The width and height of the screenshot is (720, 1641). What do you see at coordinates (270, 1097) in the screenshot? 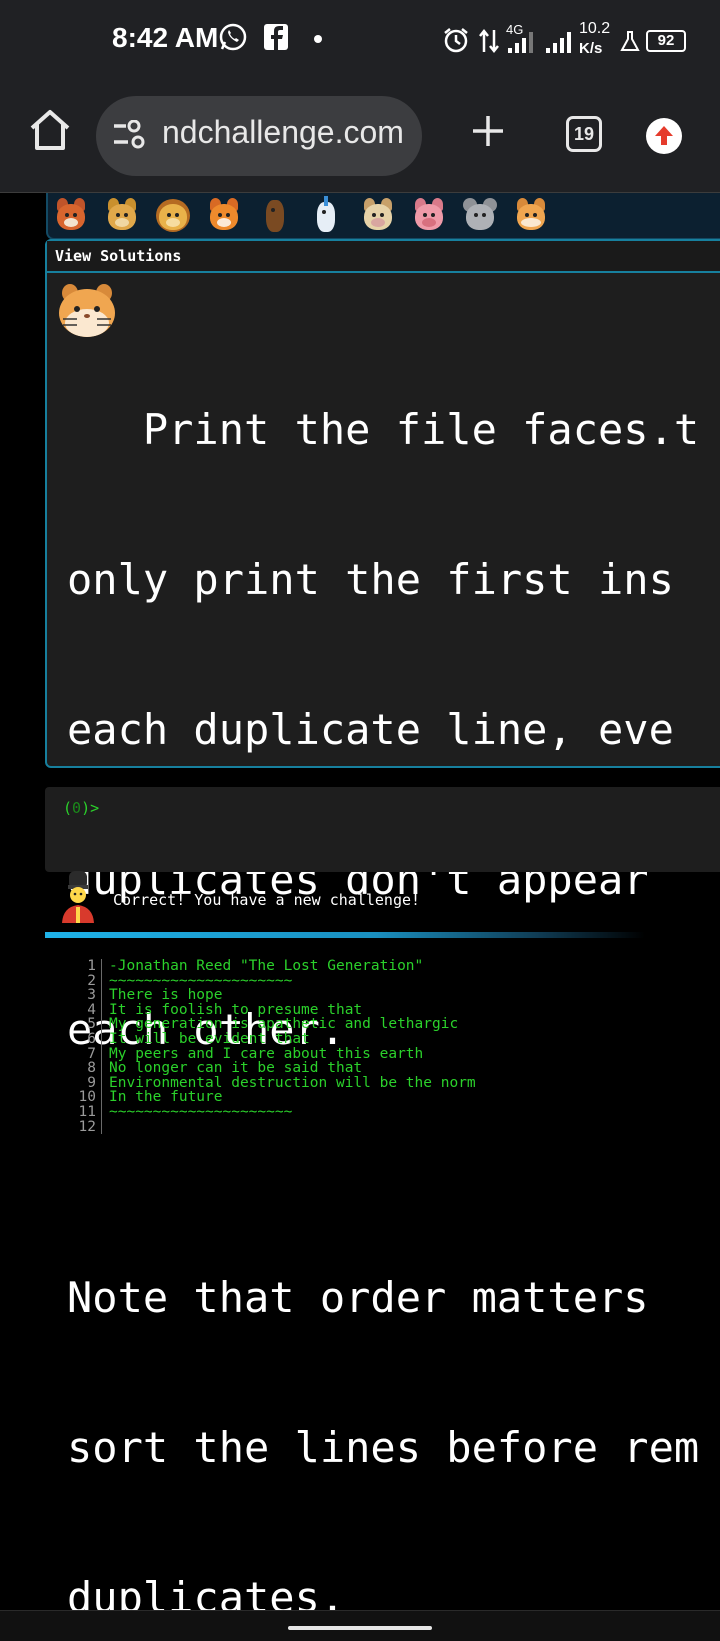
I see `file-line: 10 In the future` at bounding box center [270, 1097].